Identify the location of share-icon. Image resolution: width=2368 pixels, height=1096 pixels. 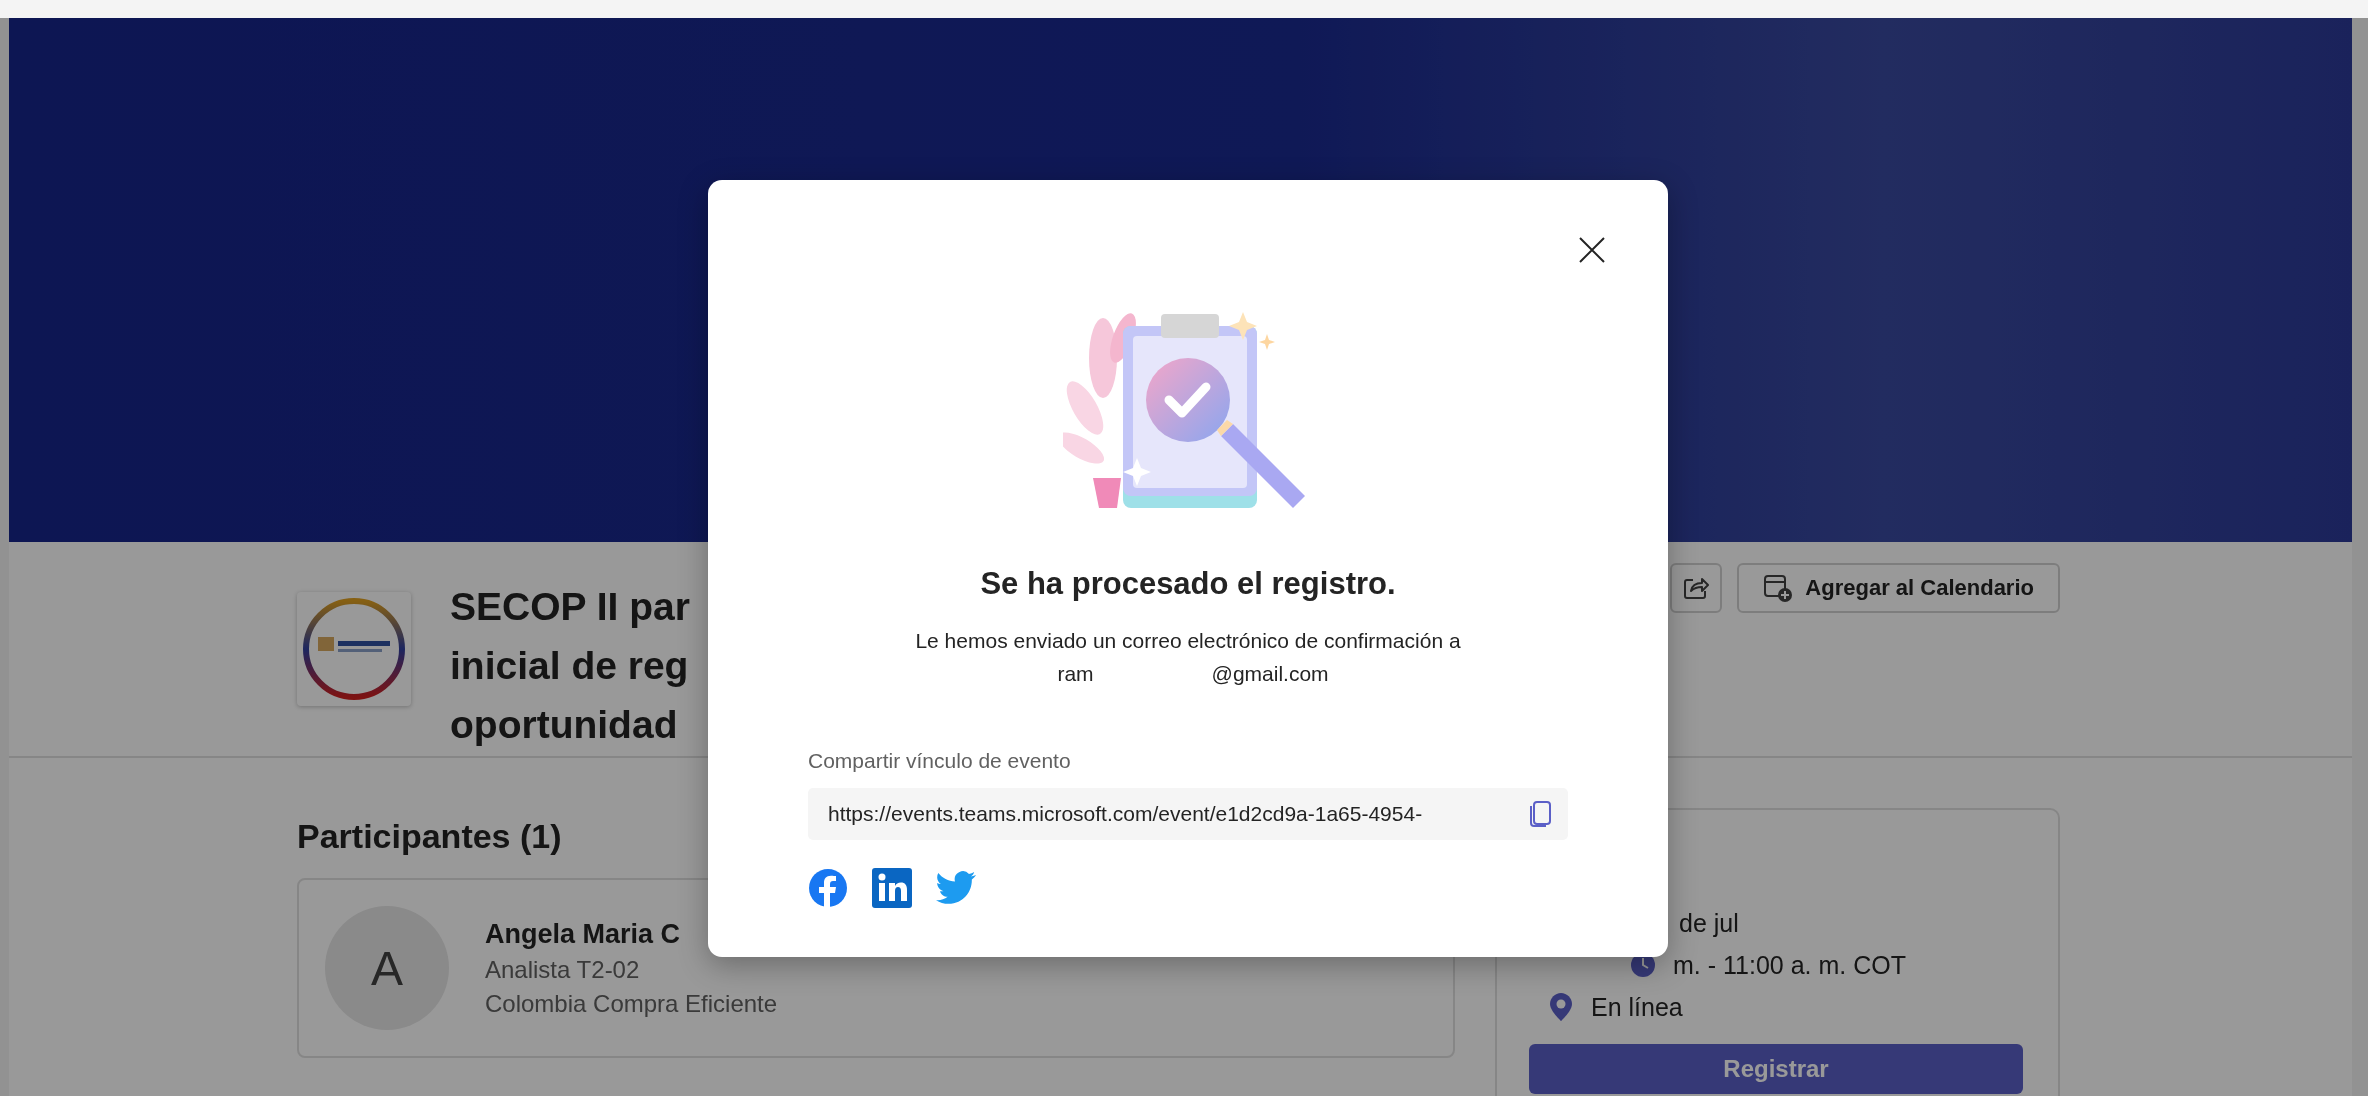
(1696, 588).